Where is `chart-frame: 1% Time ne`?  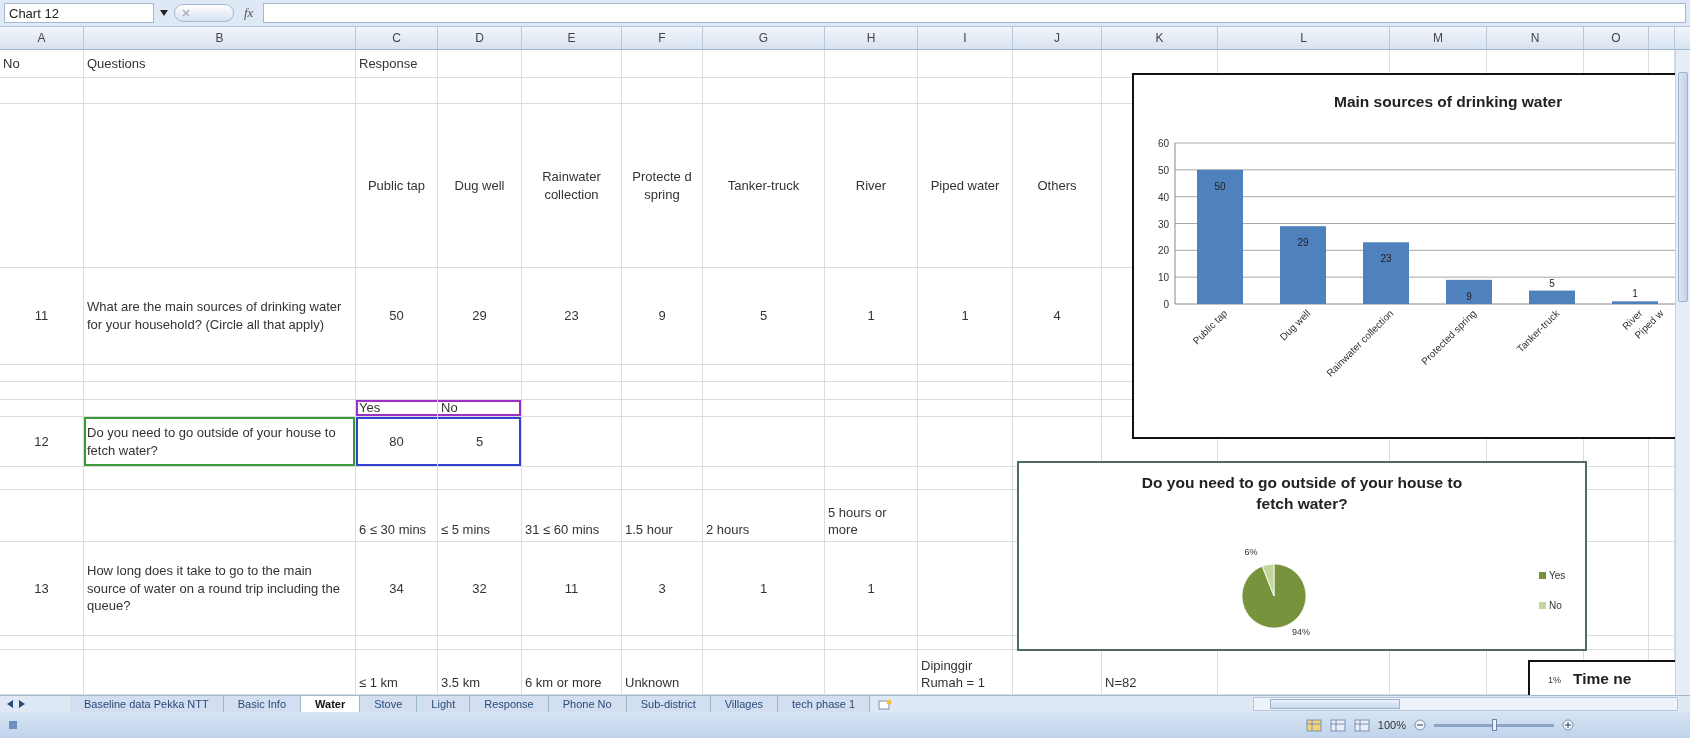 chart-frame: 1% Time ne is located at coordinates (1601, 677).